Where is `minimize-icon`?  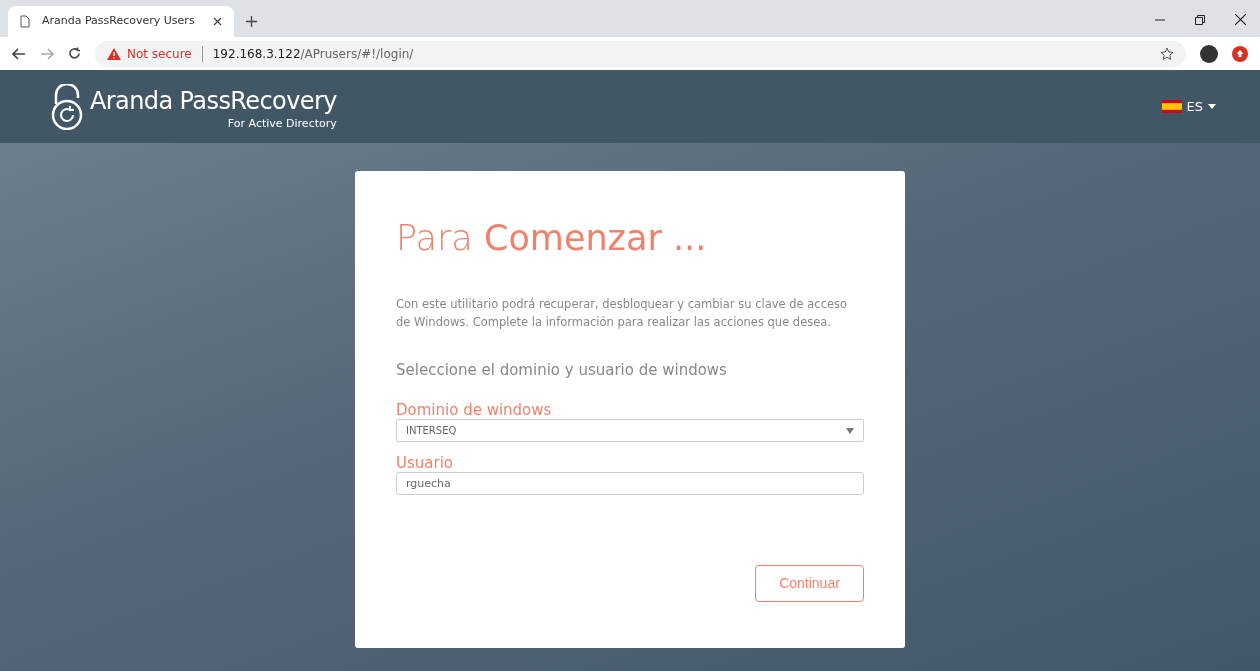
minimize-icon is located at coordinates (1160, 19).